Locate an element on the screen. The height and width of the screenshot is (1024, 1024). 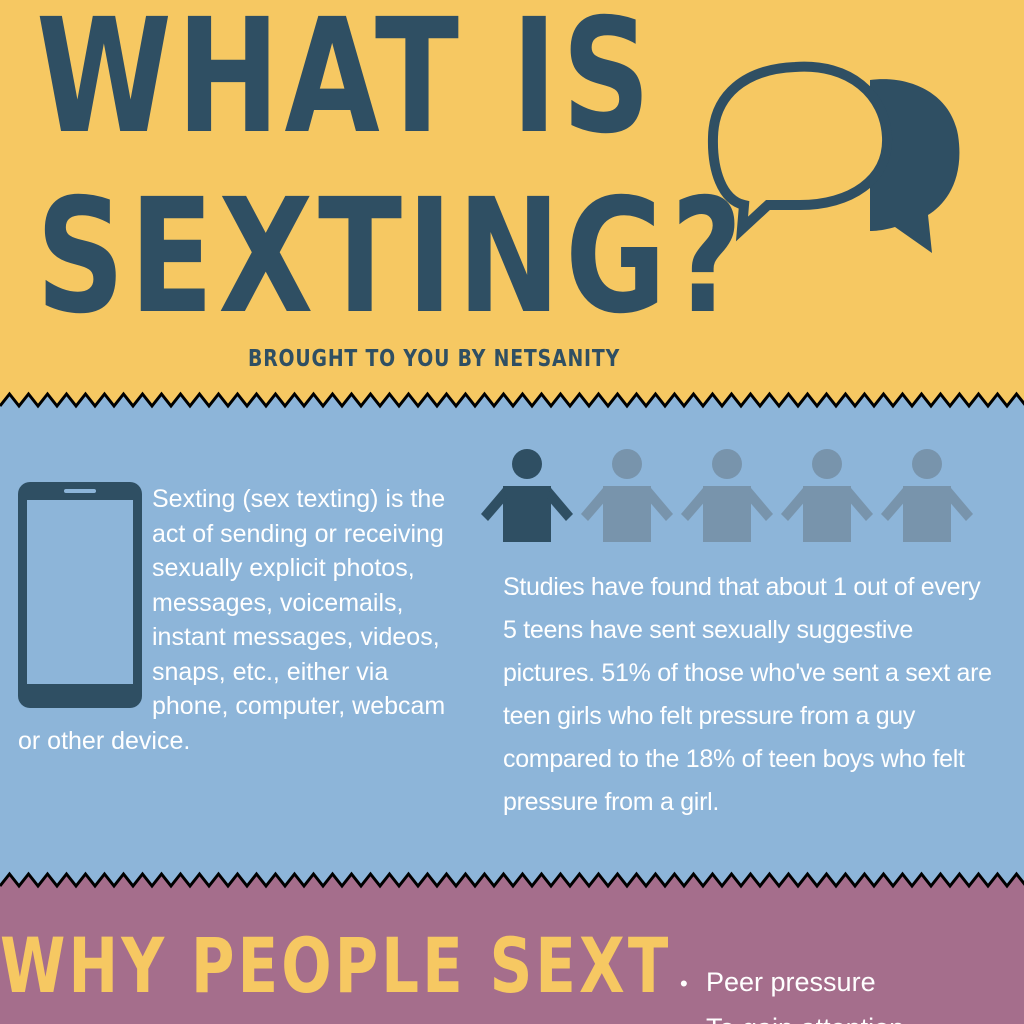
reasons-list: Peer pressure To gain attention is located at coordinates (792, 992).